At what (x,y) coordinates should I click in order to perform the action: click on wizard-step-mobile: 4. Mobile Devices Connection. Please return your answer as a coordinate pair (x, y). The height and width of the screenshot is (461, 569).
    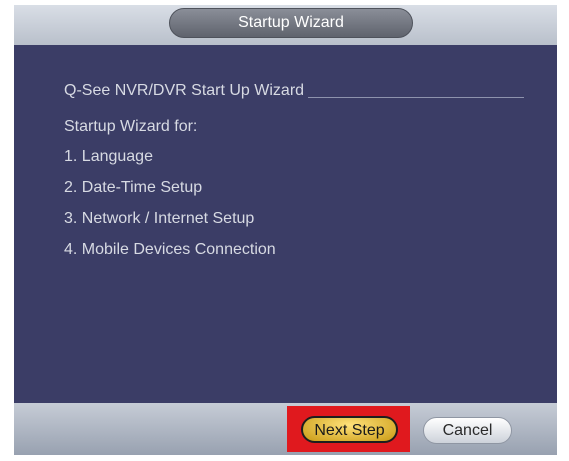
    Looking at the image, I should click on (170, 249).